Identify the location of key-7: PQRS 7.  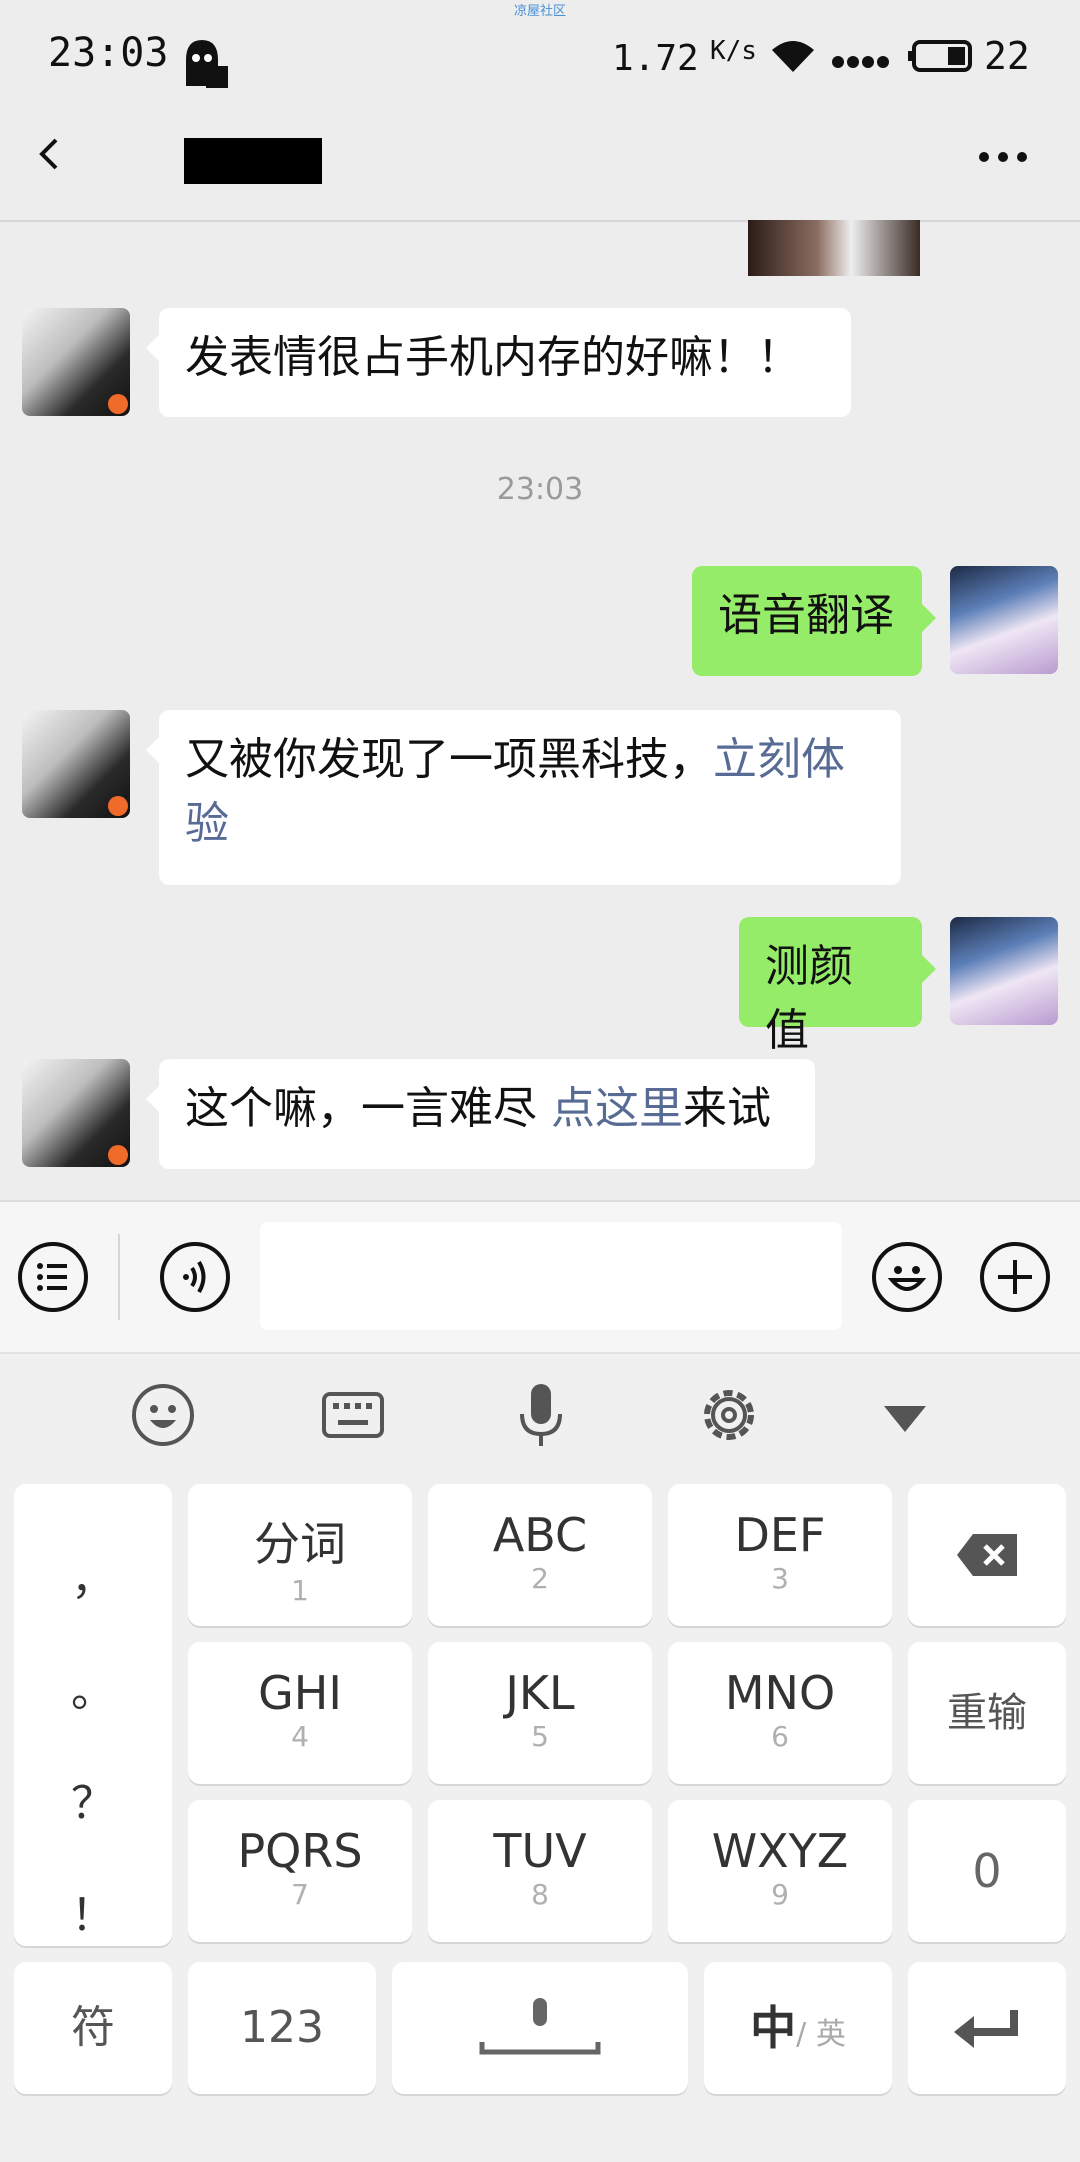
(300, 1871).